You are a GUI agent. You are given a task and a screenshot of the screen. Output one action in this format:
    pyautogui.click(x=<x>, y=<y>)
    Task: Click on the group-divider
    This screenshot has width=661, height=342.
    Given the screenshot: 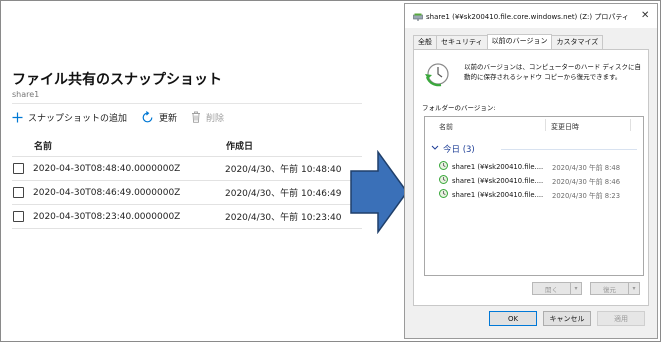 What is the action you would take?
    pyautogui.click(x=569, y=149)
    